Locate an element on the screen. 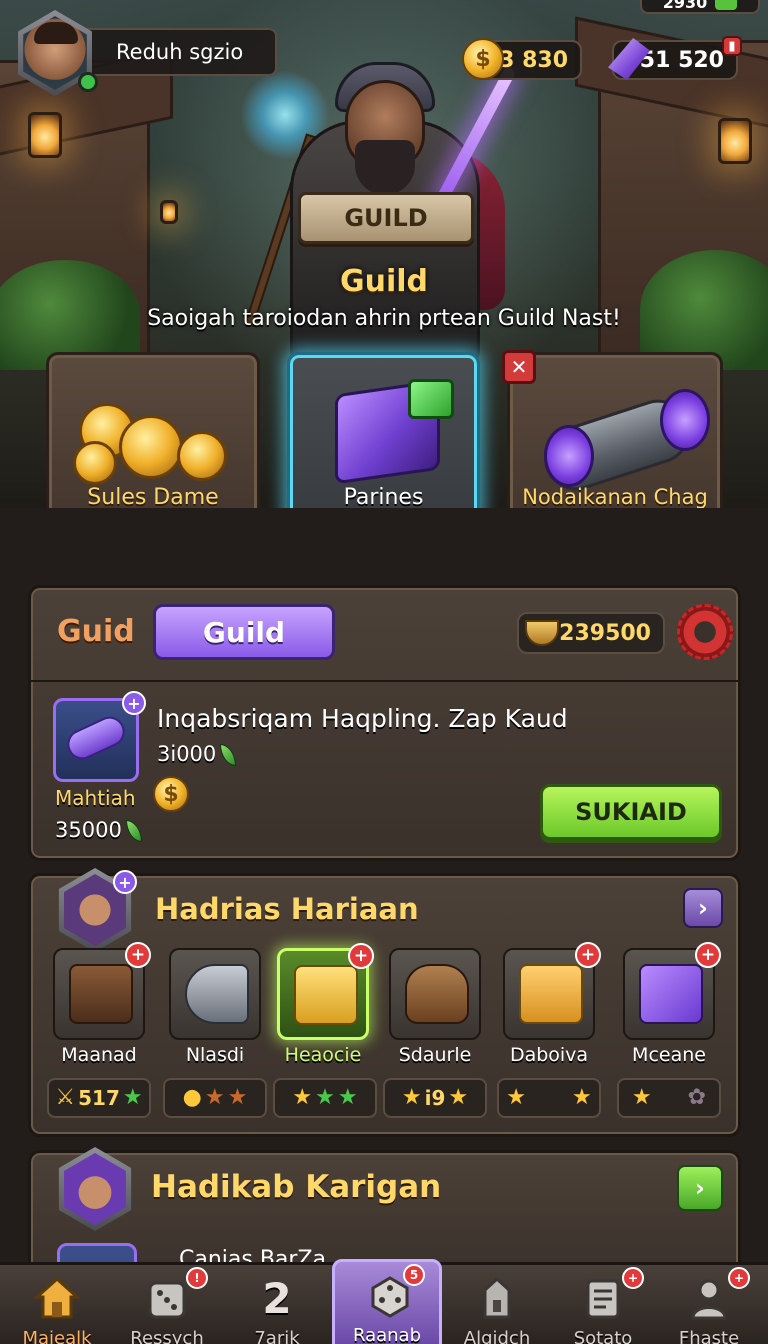 The image size is (768, 1344). plus-icon is located at coordinates (726, 5).